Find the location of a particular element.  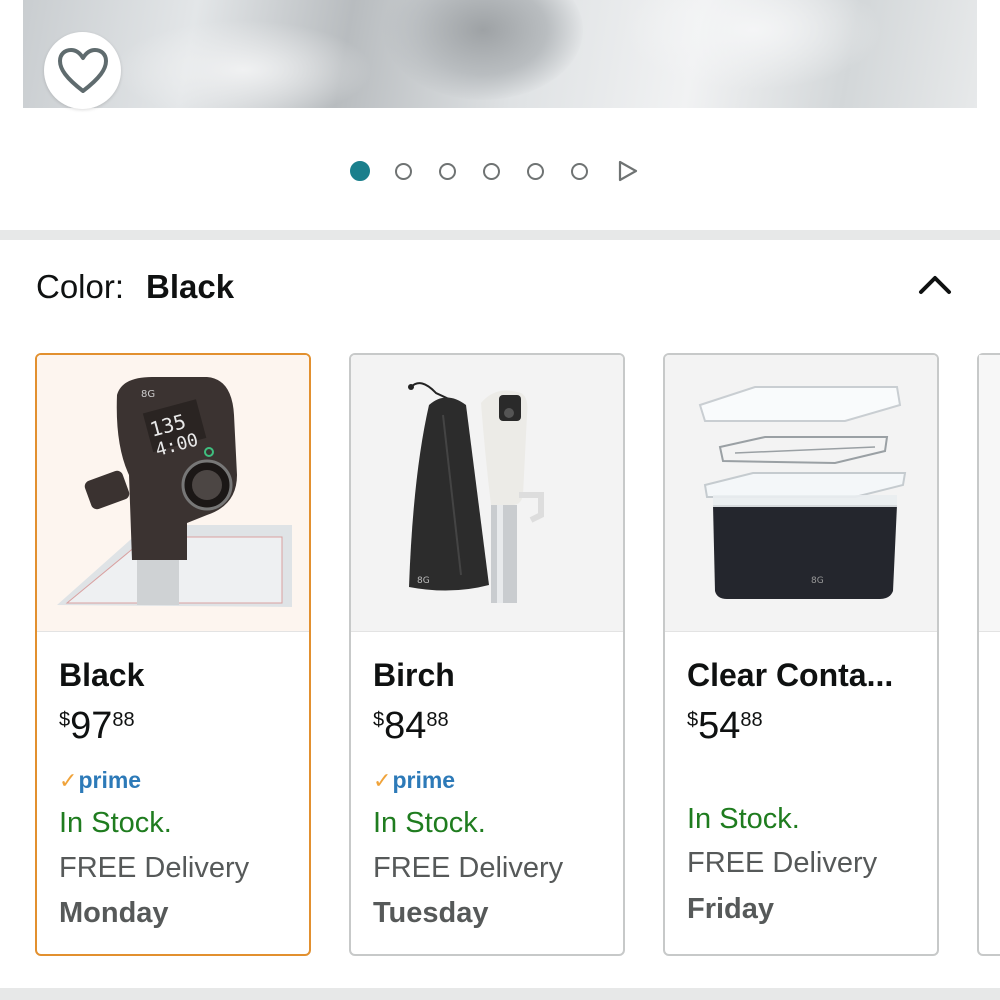

variation-card-partial is located at coordinates (988, 654).